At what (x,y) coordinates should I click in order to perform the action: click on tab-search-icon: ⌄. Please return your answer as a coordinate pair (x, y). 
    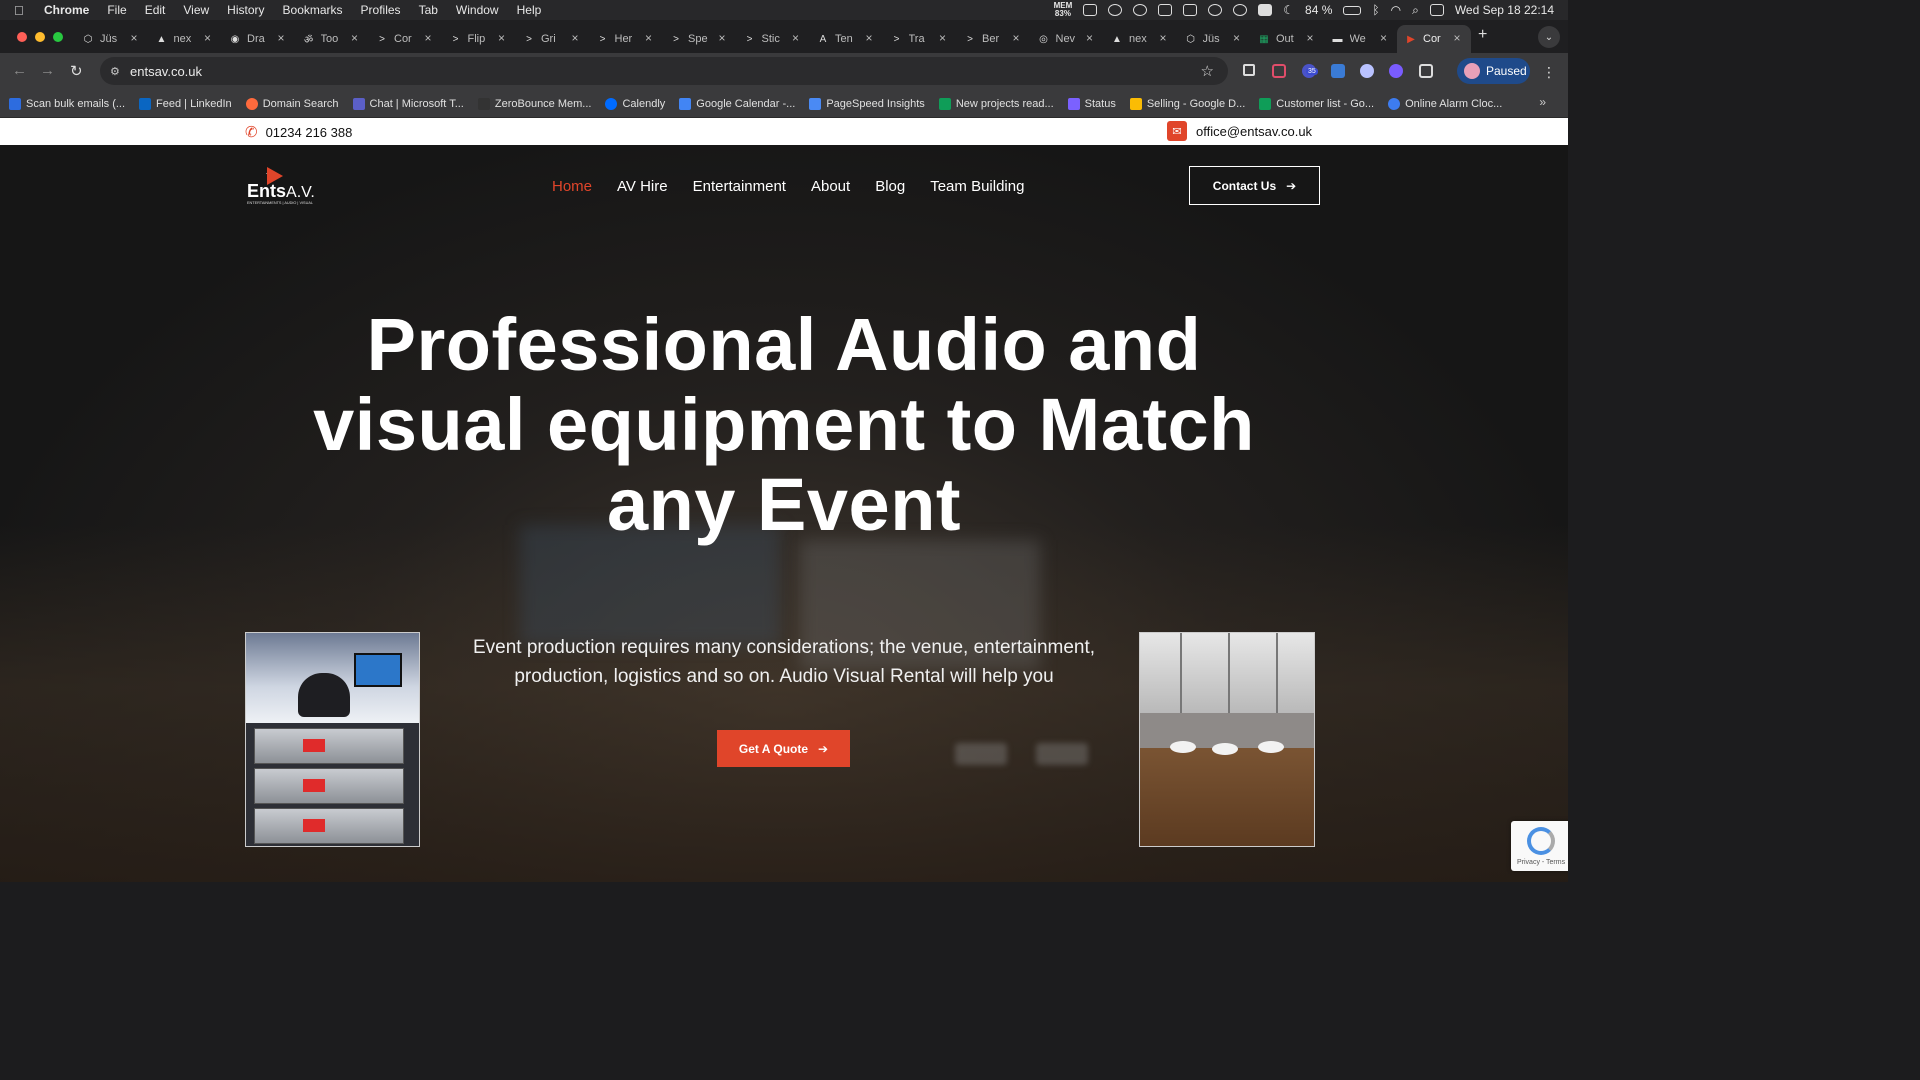
    Looking at the image, I should click on (1549, 37).